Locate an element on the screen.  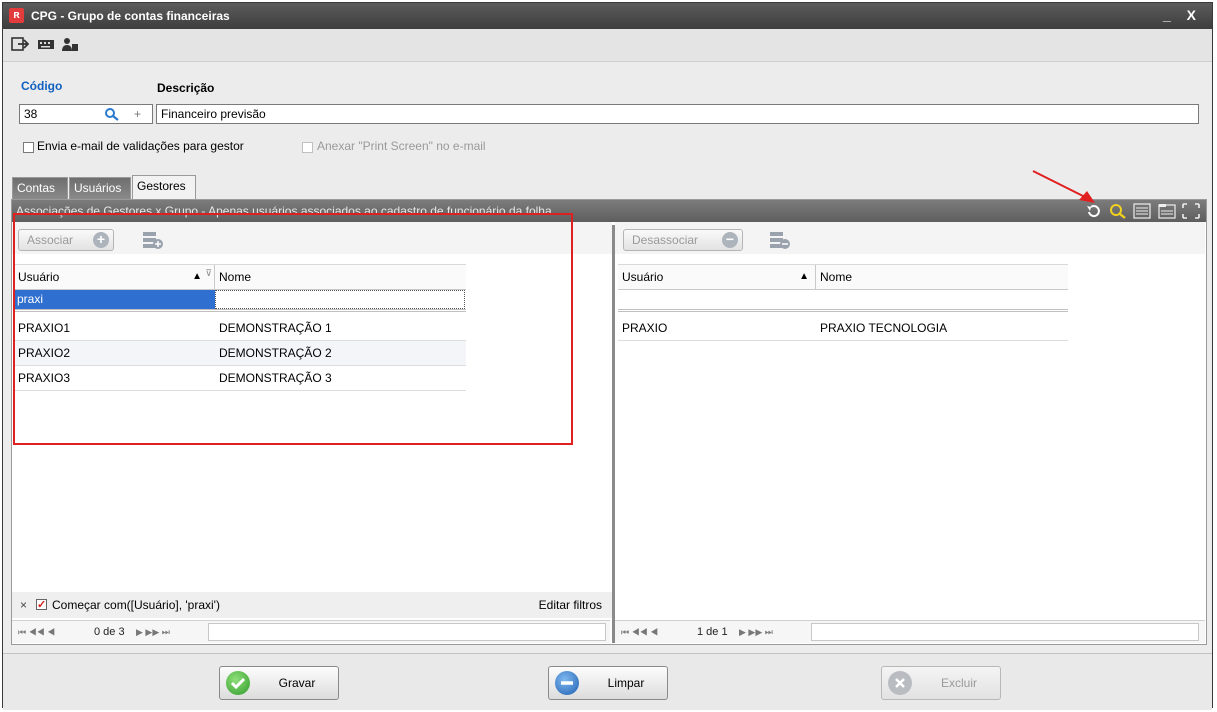
limpar-label: Limpar is located at coordinates (626, 683).